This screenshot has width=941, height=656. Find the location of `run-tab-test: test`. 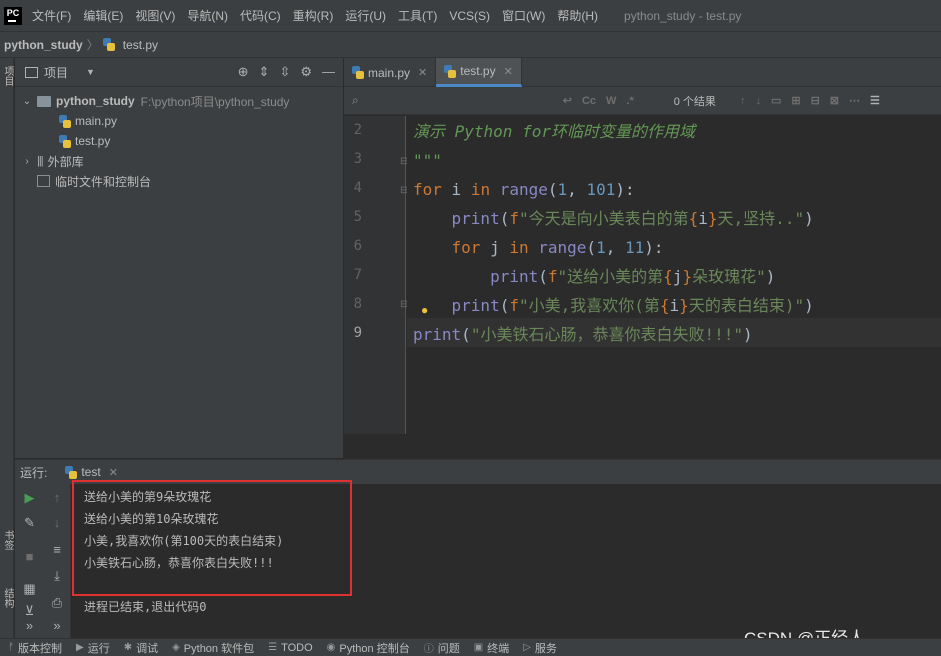

run-tab-test: test is located at coordinates (90, 472).